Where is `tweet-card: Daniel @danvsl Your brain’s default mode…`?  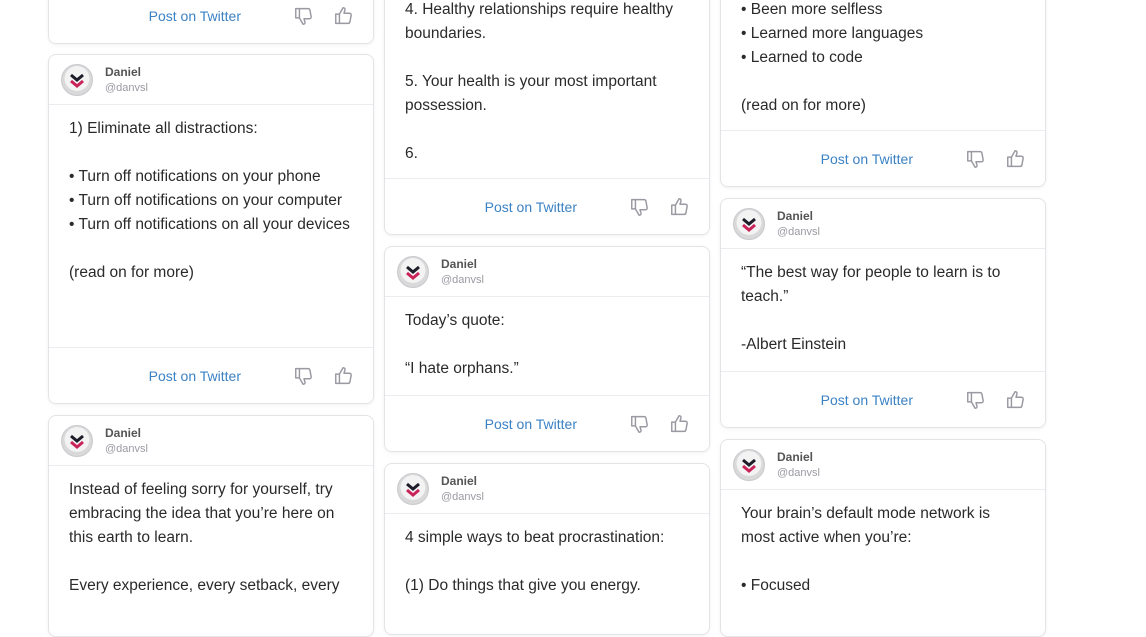 tweet-card: Daniel @danvsl Your brain’s default mode… is located at coordinates (883, 538).